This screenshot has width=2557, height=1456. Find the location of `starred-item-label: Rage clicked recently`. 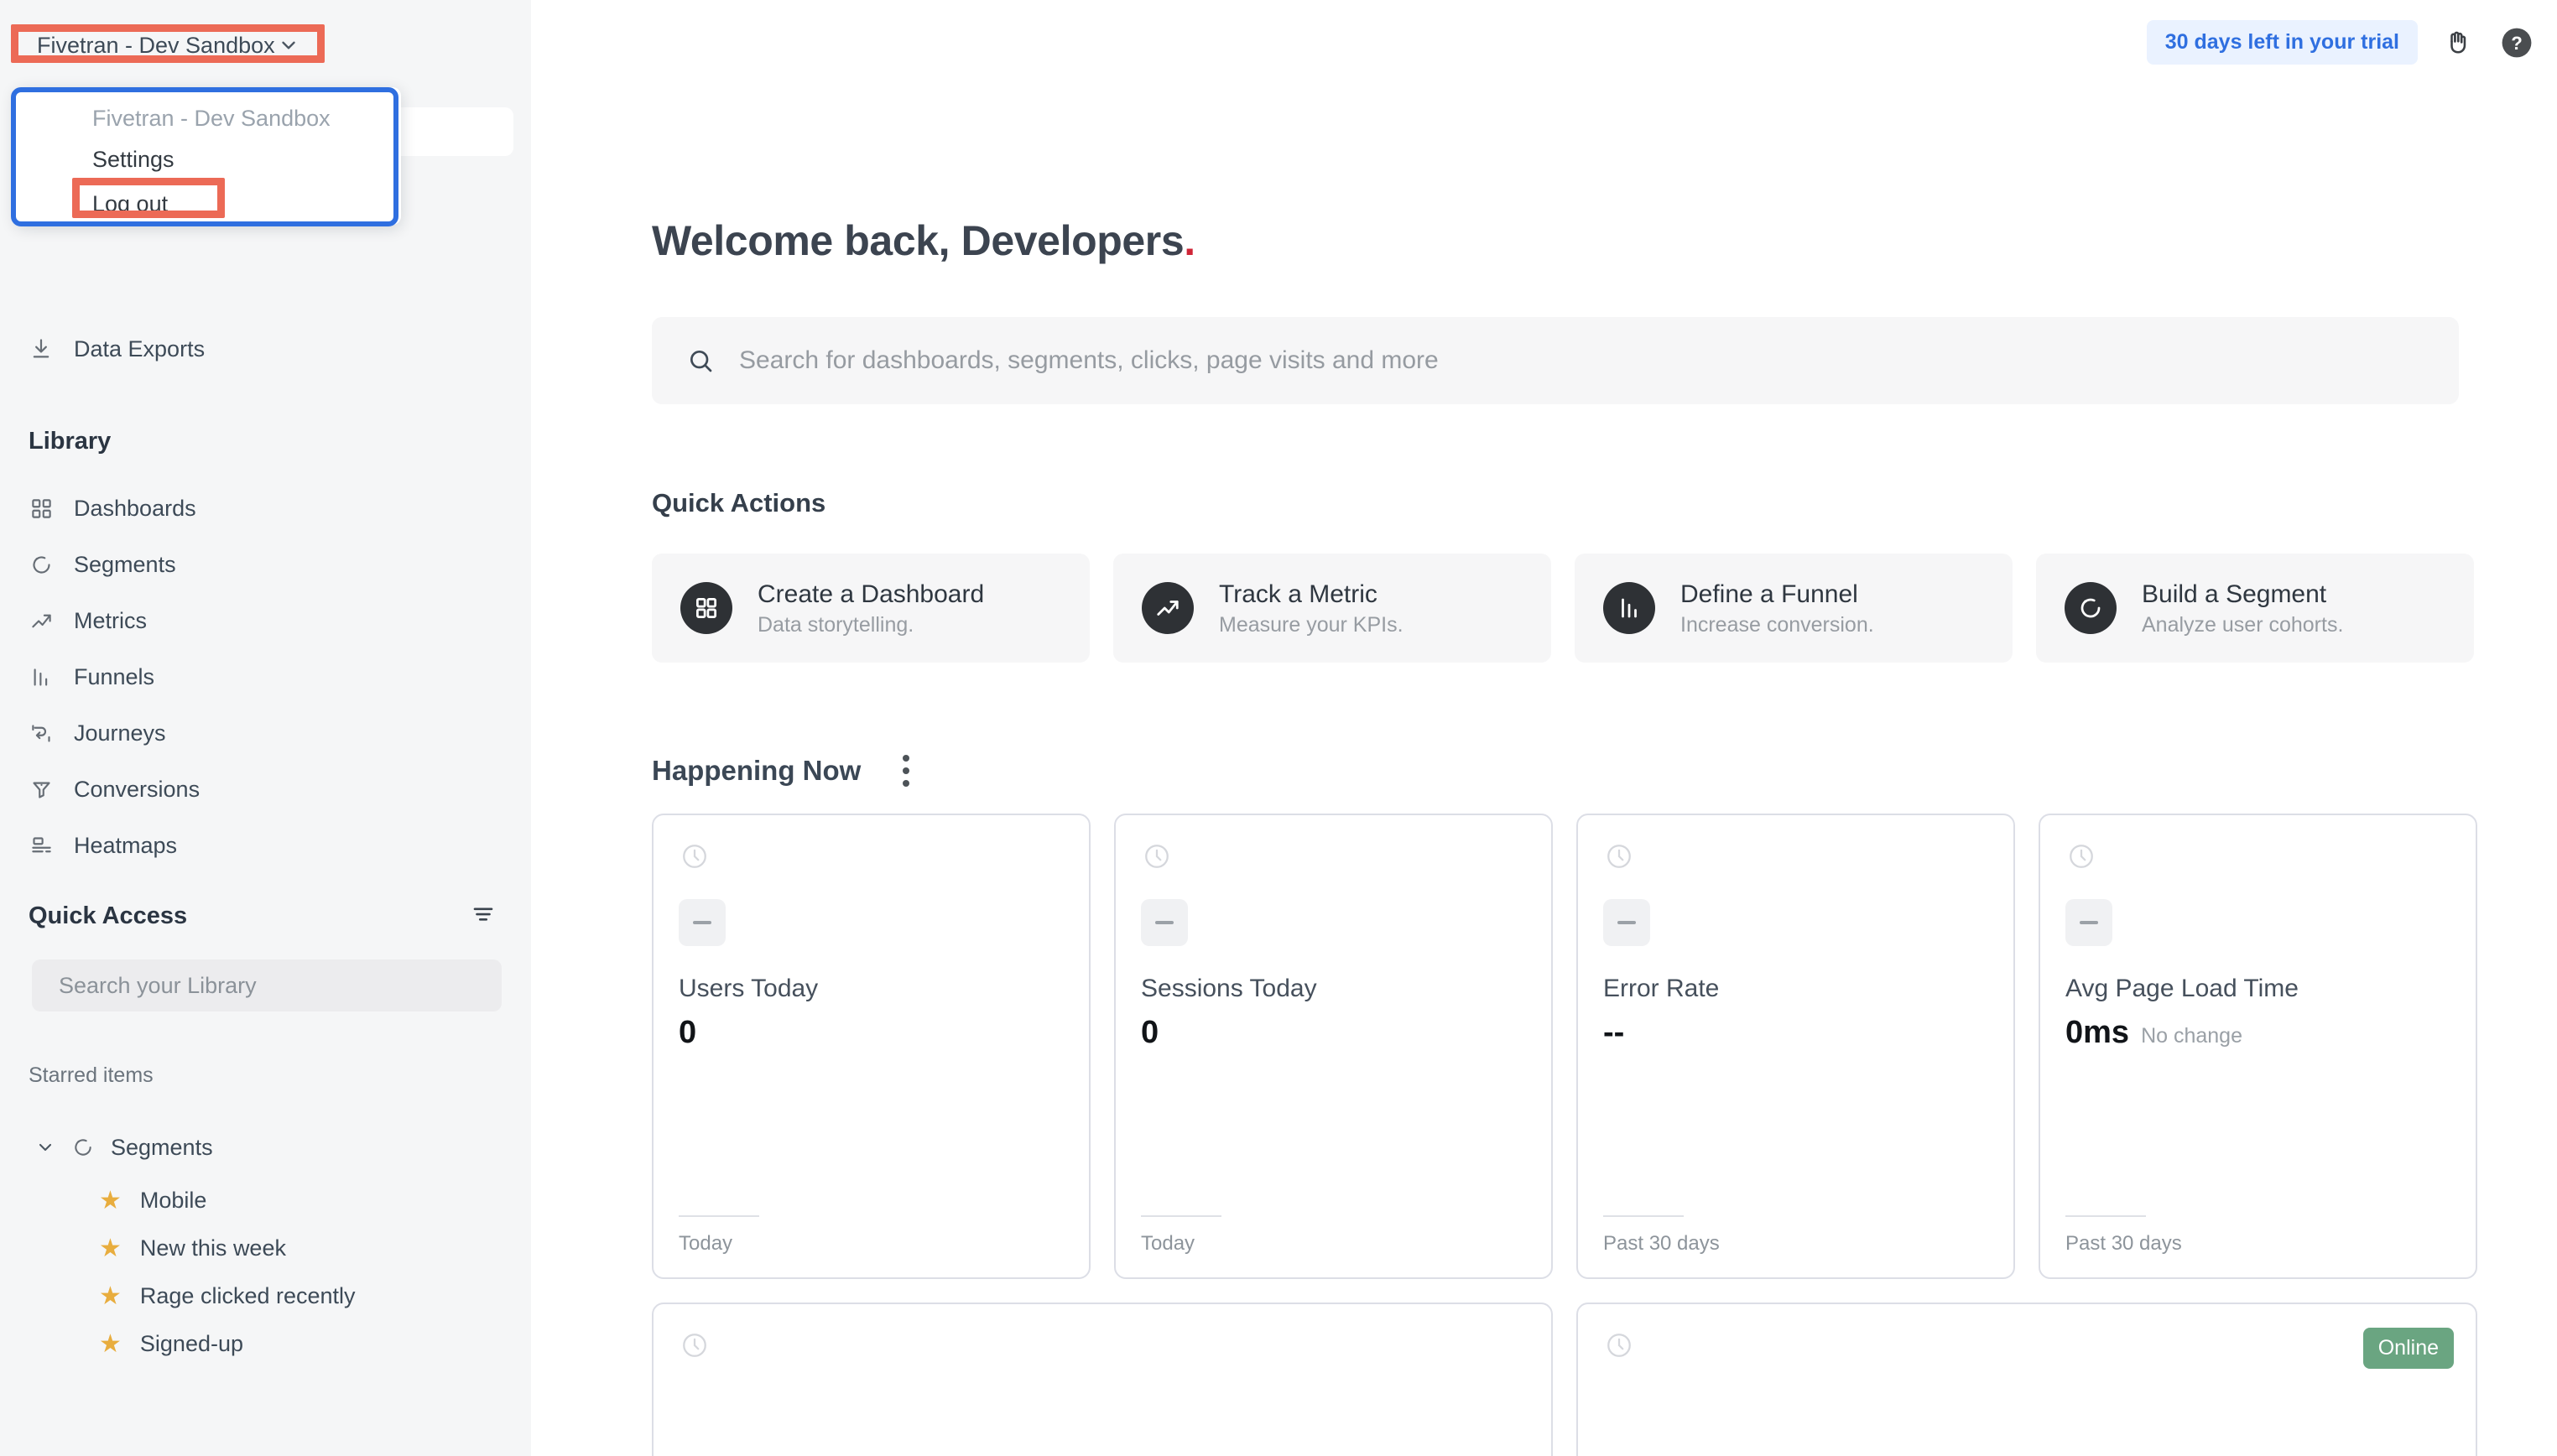

starred-item-label: Rage clicked recently is located at coordinates (247, 1296).